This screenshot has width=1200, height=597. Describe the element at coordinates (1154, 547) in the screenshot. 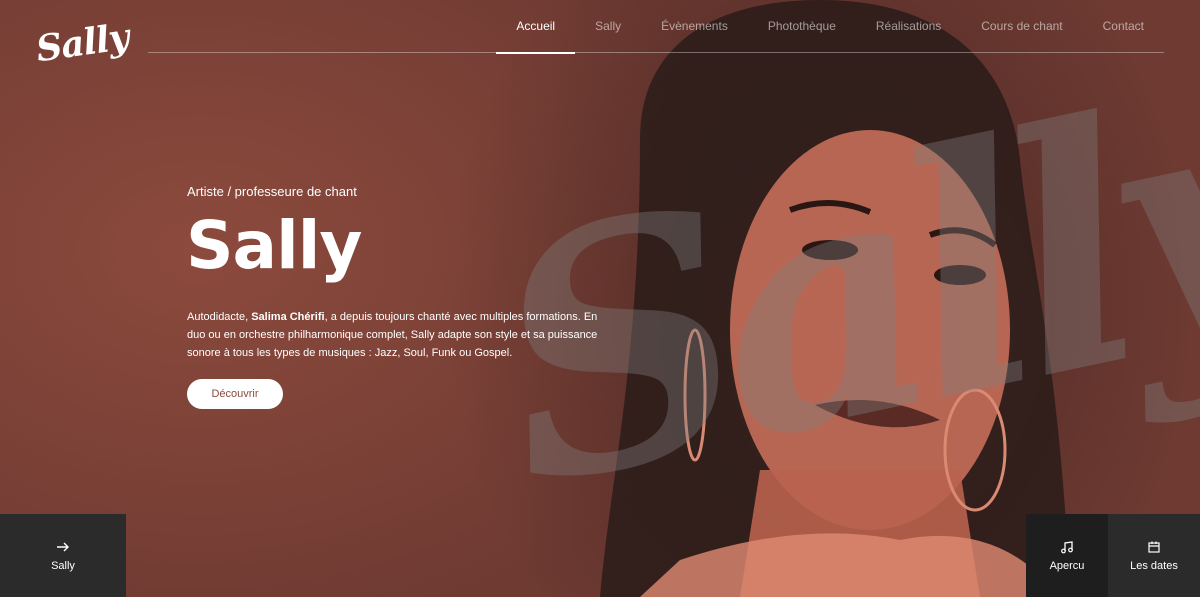

I see `calendar-icon` at that location.